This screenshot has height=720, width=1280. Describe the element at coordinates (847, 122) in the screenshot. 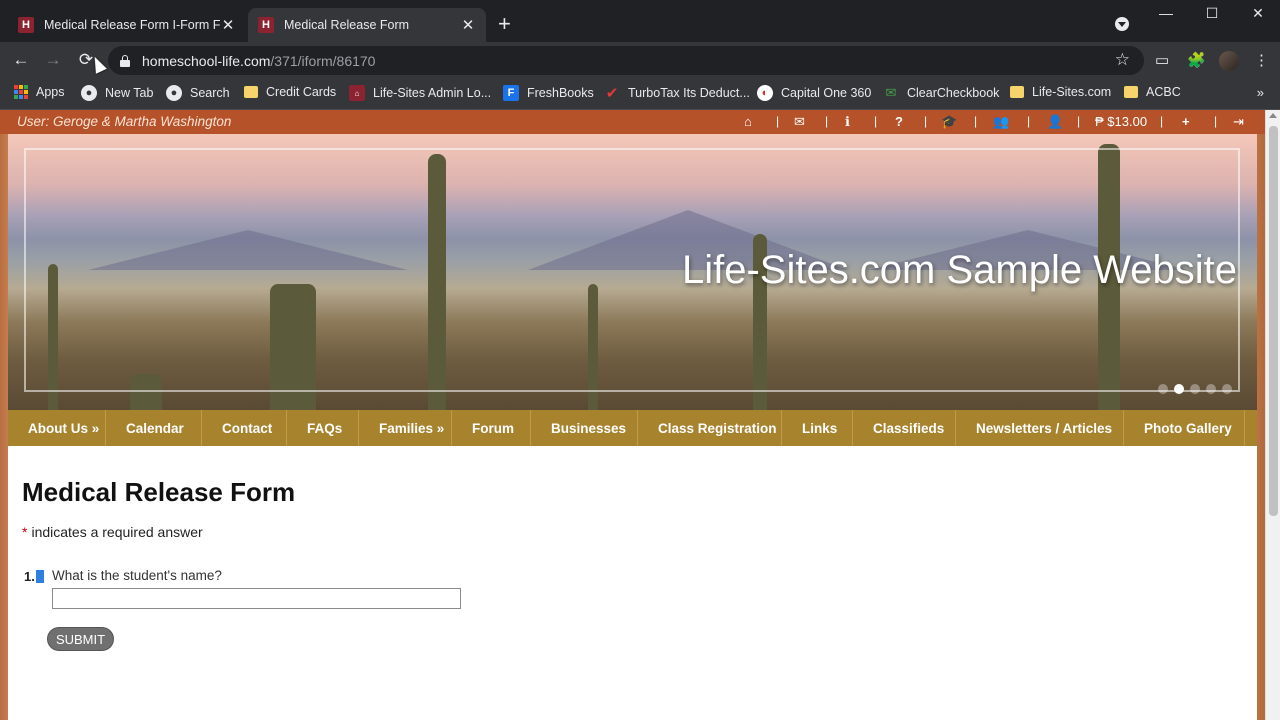

I see `info-icon: ℹ` at that location.